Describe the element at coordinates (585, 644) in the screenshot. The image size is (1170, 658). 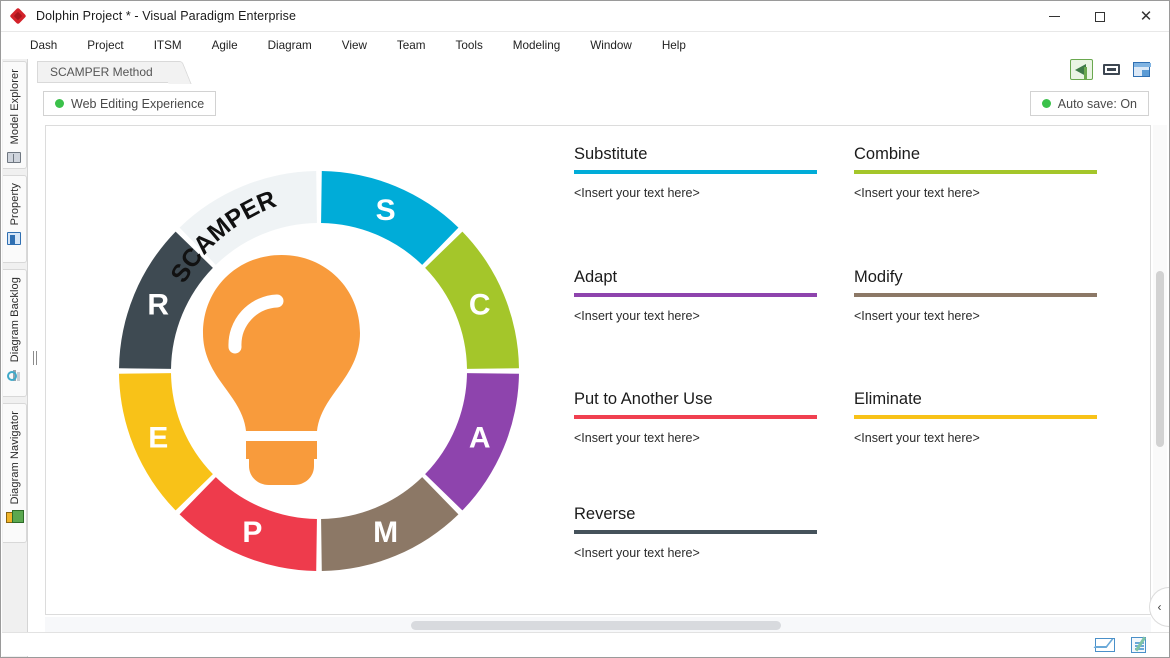
I see `status-bar` at that location.